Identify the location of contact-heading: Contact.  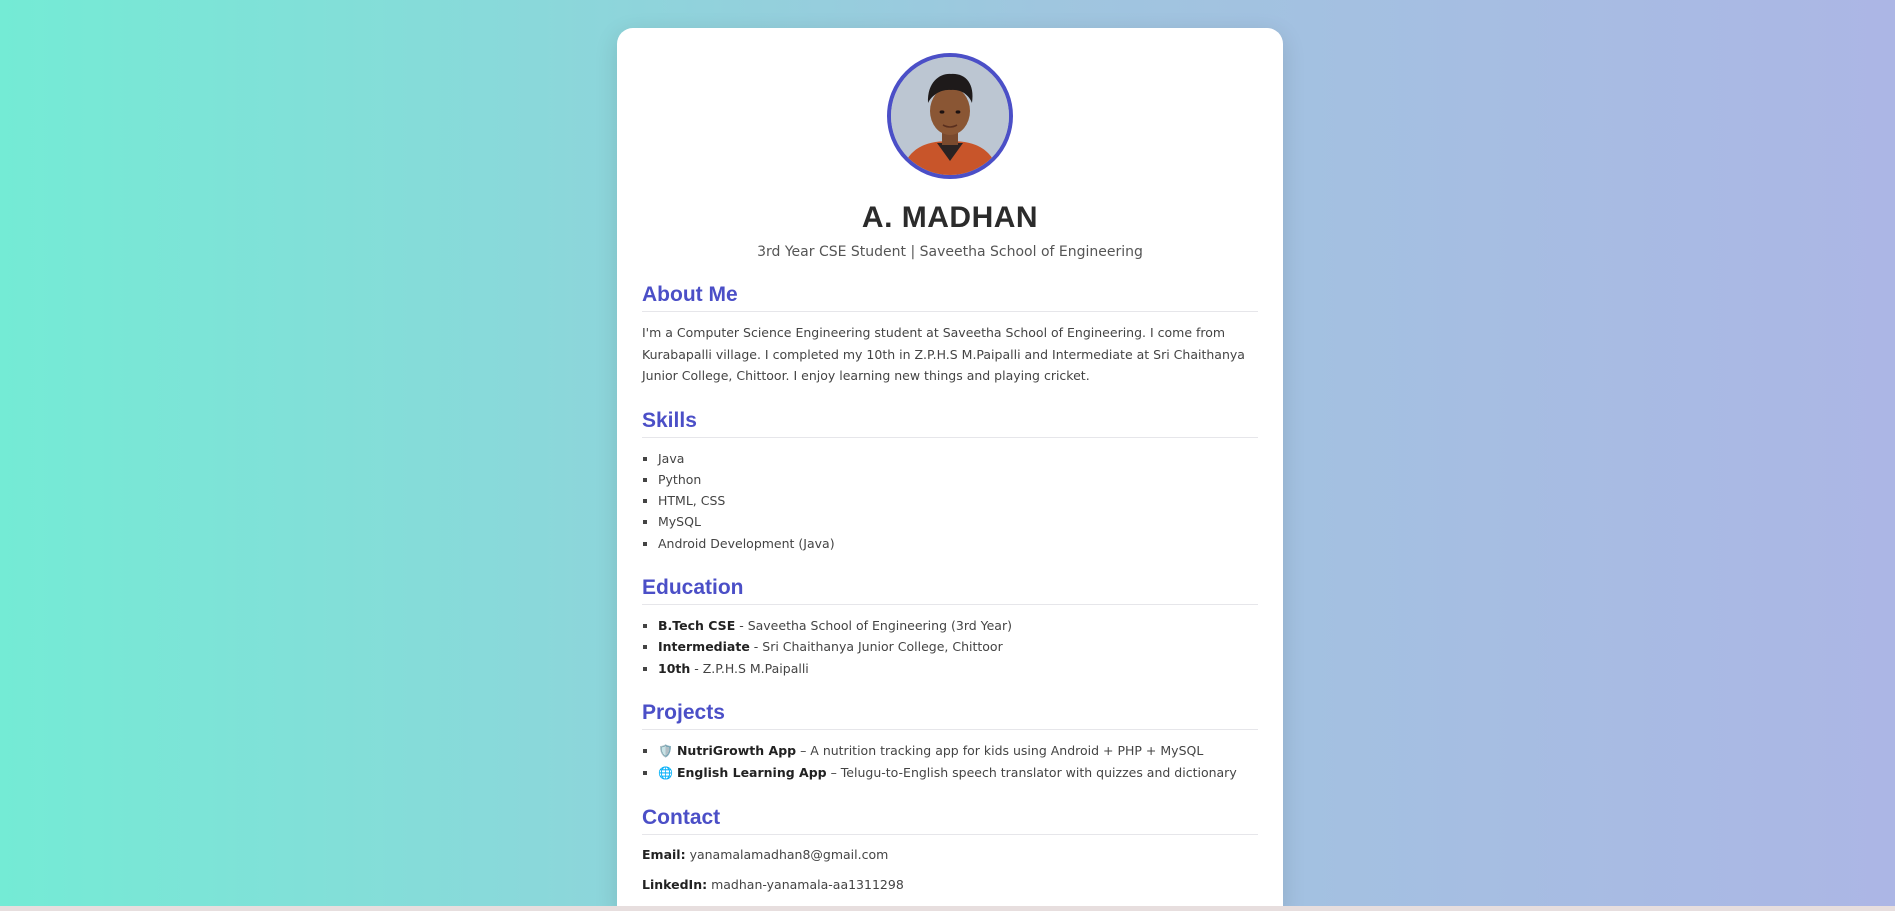
(950, 821).